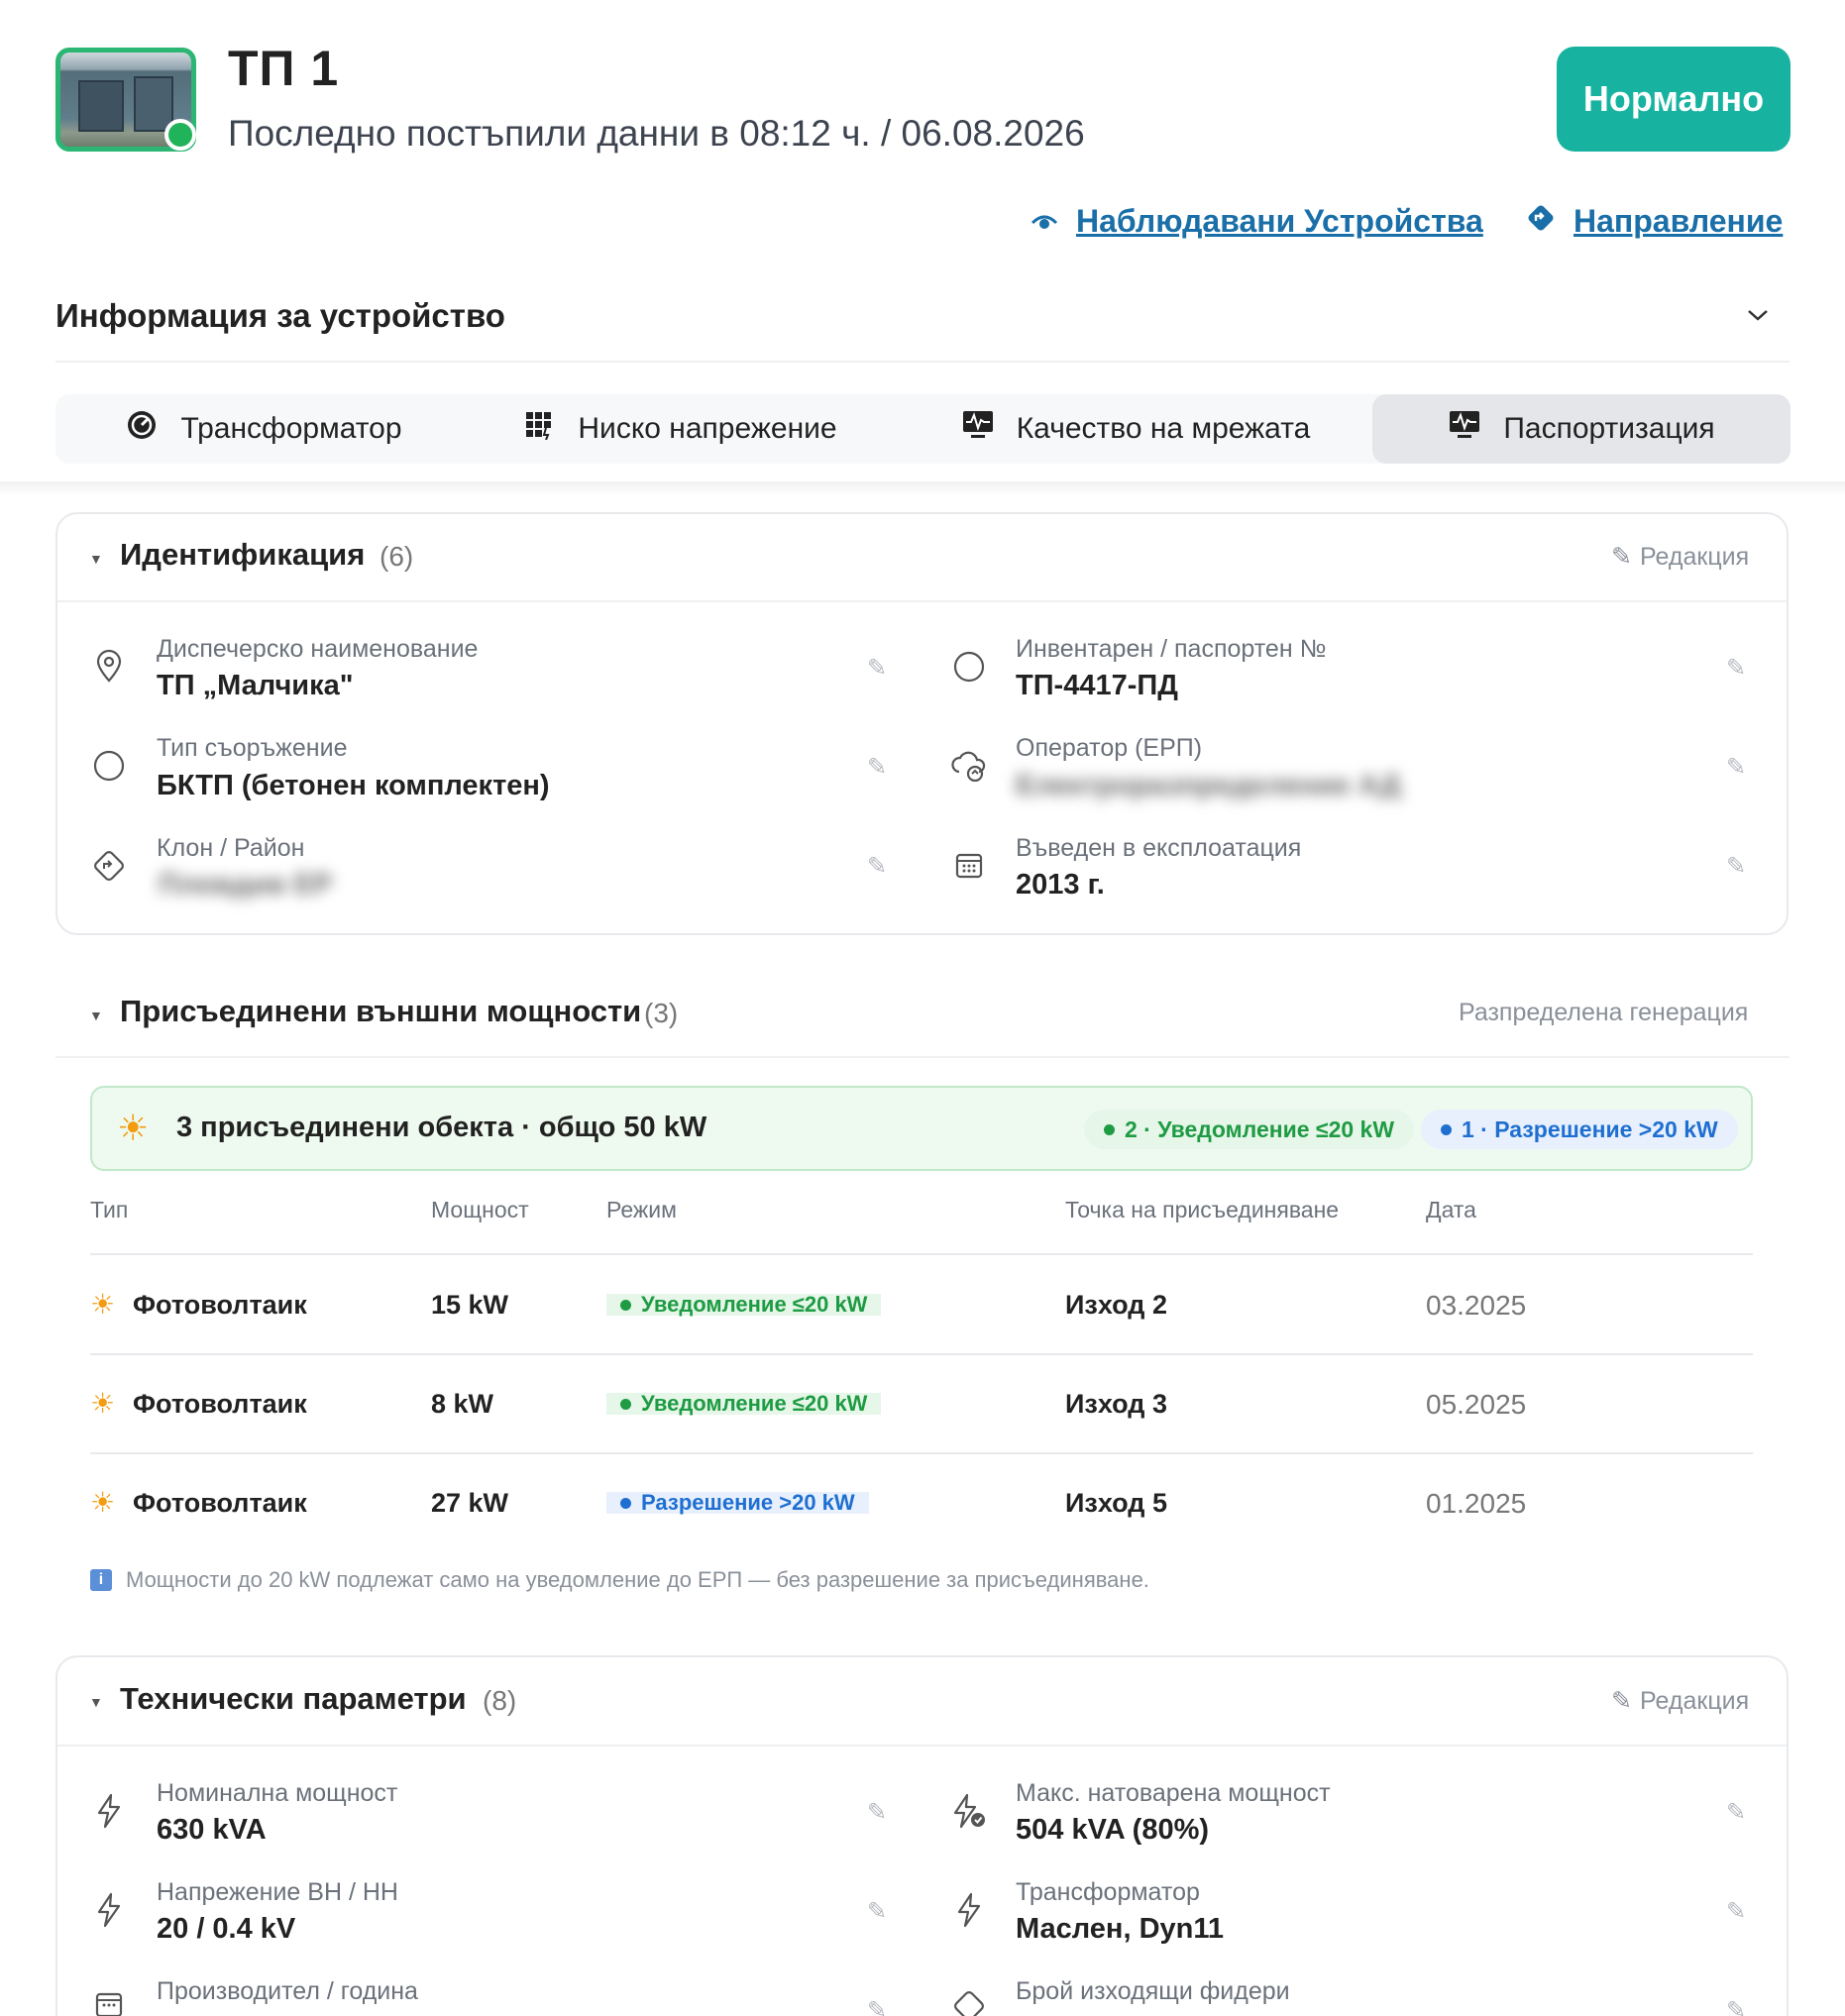 The height and width of the screenshot is (2016, 1845). What do you see at coordinates (1260, 1129) in the screenshot?
I see `pill-label: 2 · Уведомление ≤20 kW` at bounding box center [1260, 1129].